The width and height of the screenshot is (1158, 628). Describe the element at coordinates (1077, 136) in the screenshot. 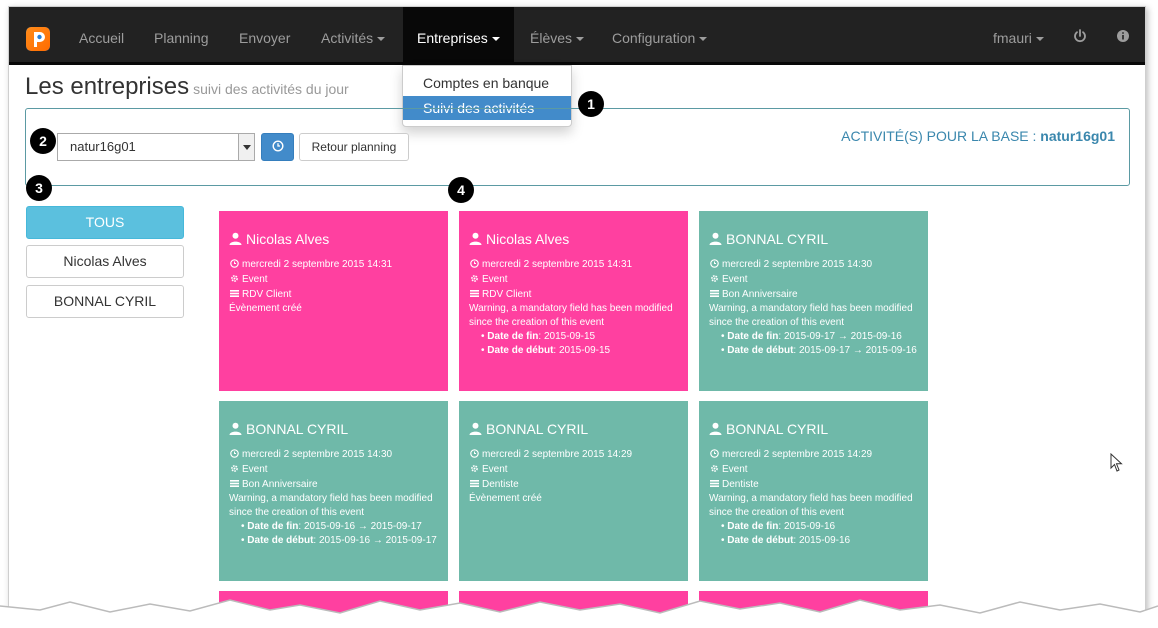

I see `base-label-value: natur16g01` at that location.